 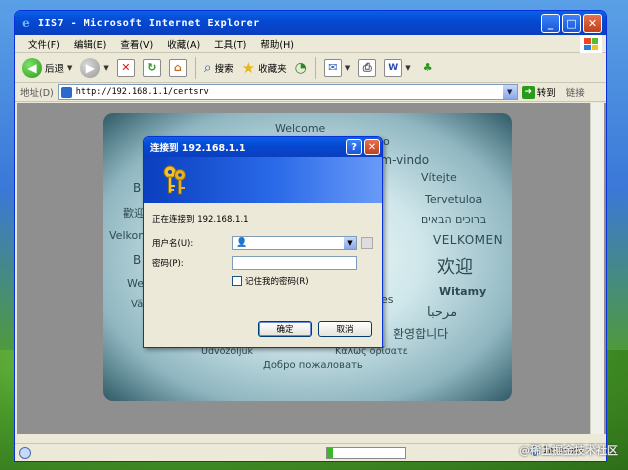 I want to click on dialog-title-bar: 连接到 192.168.1.1 ? ✕, so click(x=263, y=147).